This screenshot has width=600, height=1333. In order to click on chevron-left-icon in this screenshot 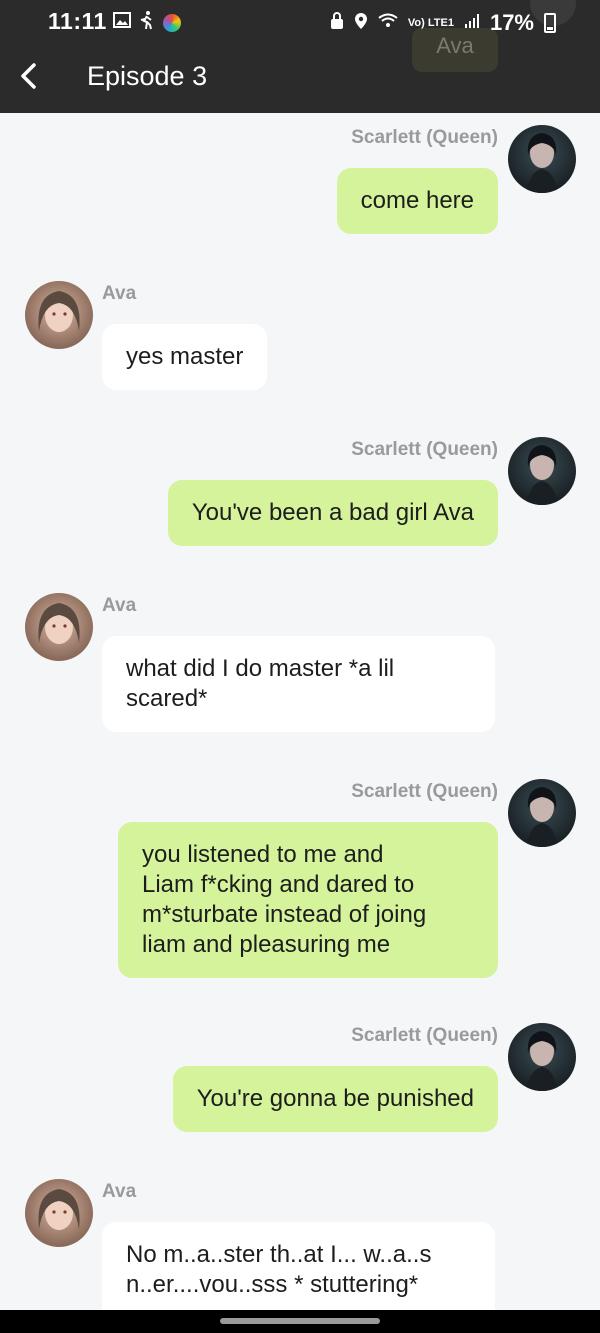, I will do `click(28, 76)`.